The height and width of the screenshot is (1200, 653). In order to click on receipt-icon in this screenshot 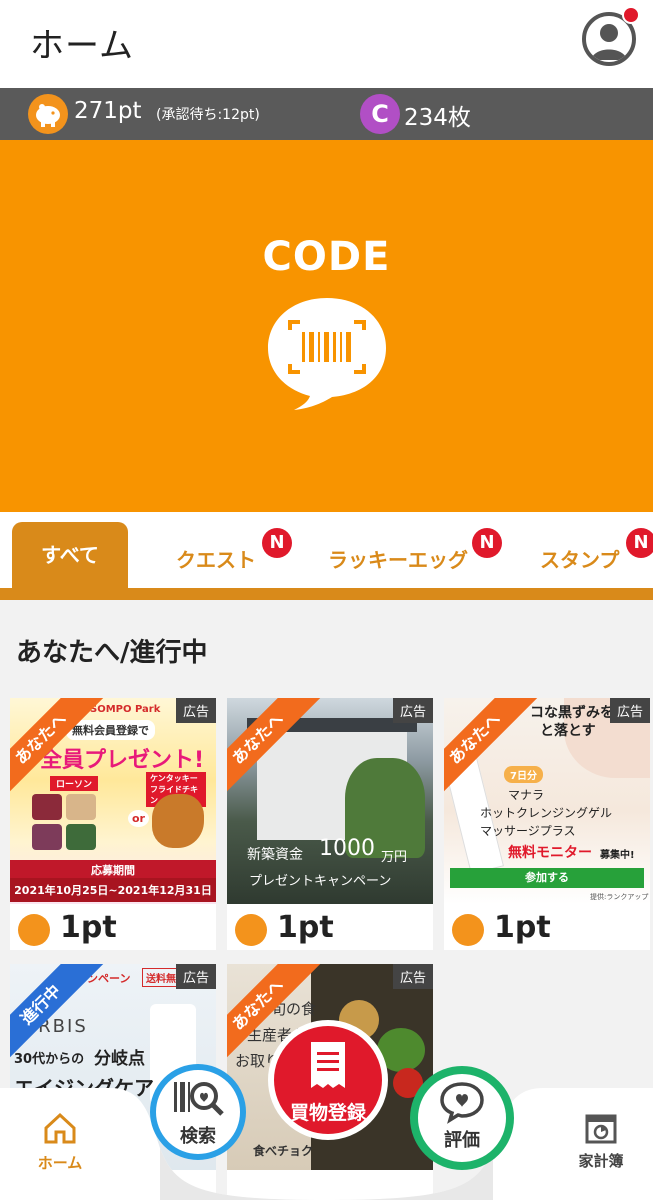, I will do `click(328, 1065)`.